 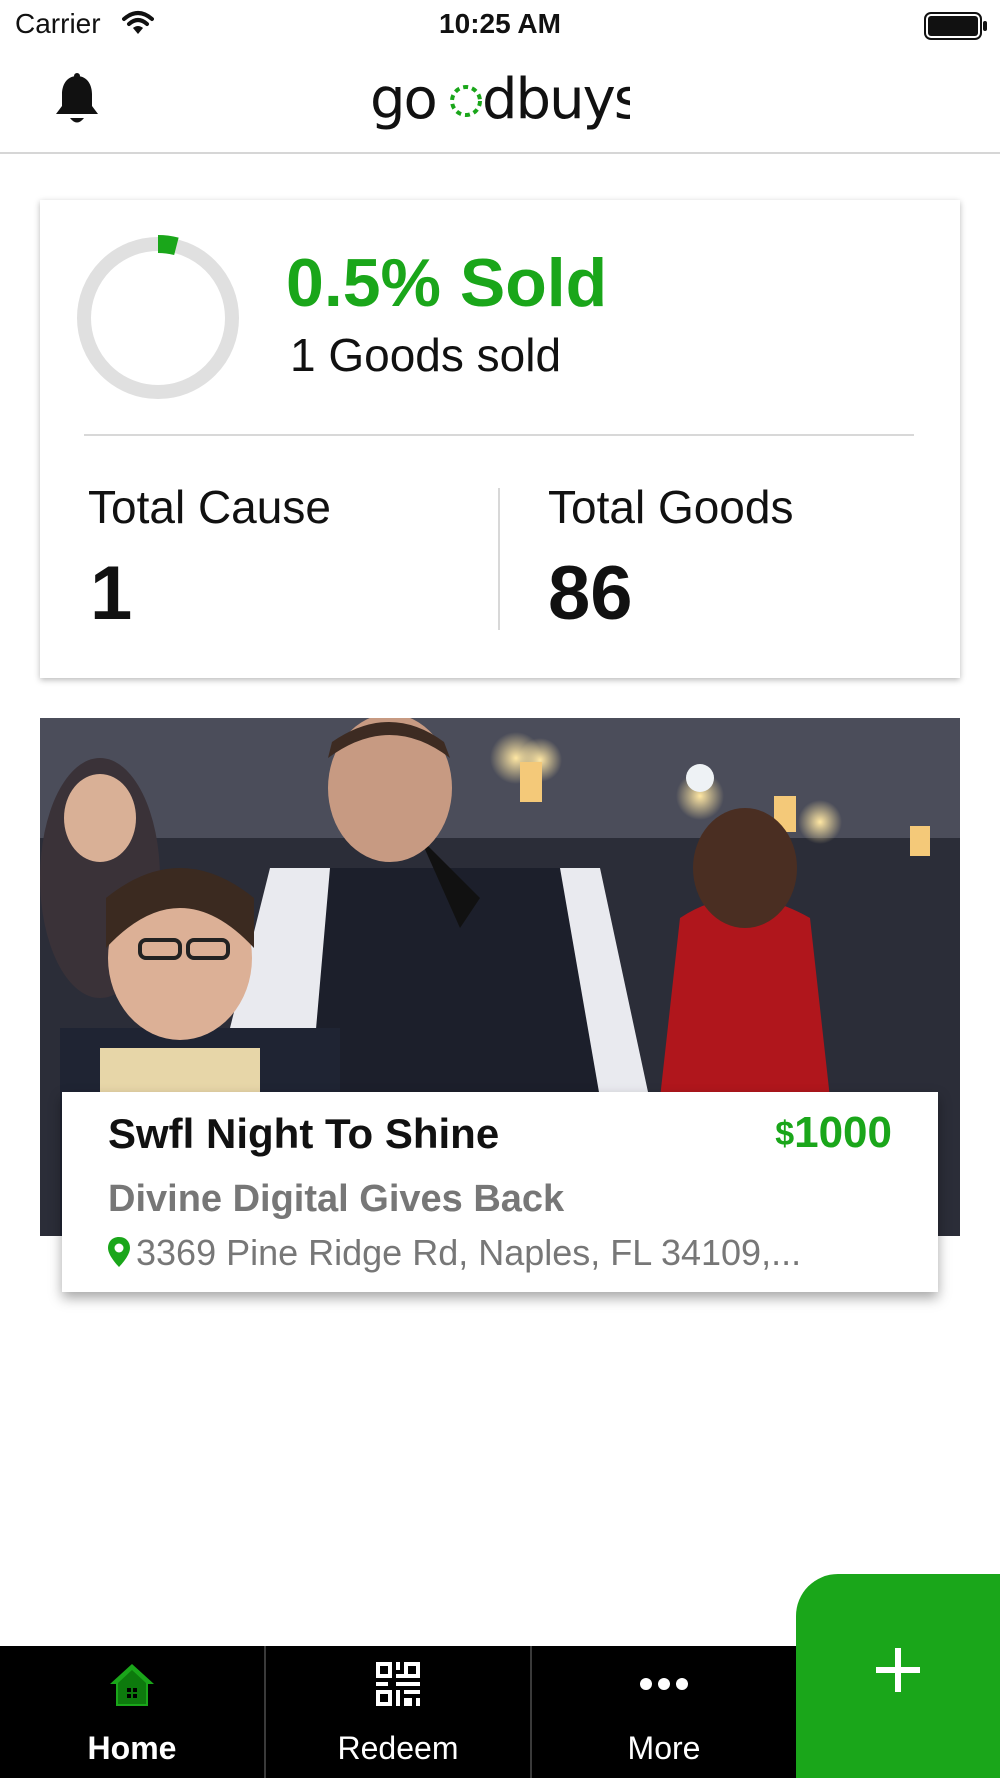 What do you see at coordinates (664, 1748) in the screenshot?
I see `tab-more-label: More` at bounding box center [664, 1748].